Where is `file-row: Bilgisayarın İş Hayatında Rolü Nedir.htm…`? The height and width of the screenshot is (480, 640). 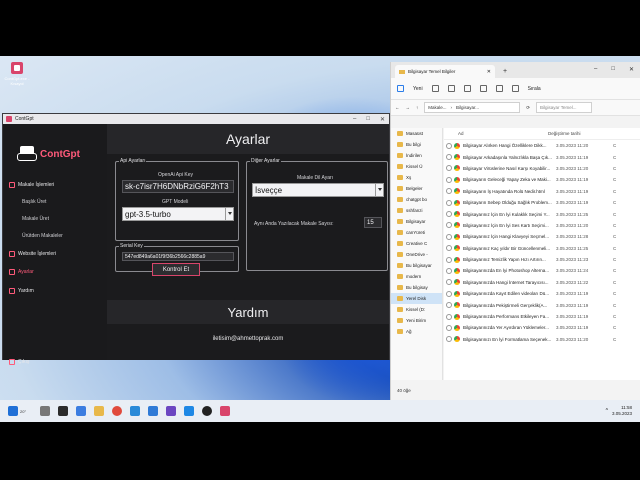 file-row: Bilgisayarın İş Hayatında Rolü Nedir.htm… is located at coordinates (542, 191).